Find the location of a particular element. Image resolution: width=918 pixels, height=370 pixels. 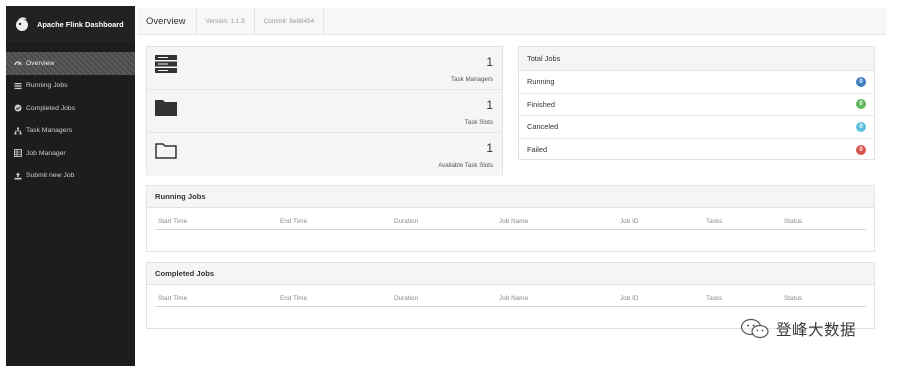

total-jobs-row-failed: Failed 0 is located at coordinates (696, 150).